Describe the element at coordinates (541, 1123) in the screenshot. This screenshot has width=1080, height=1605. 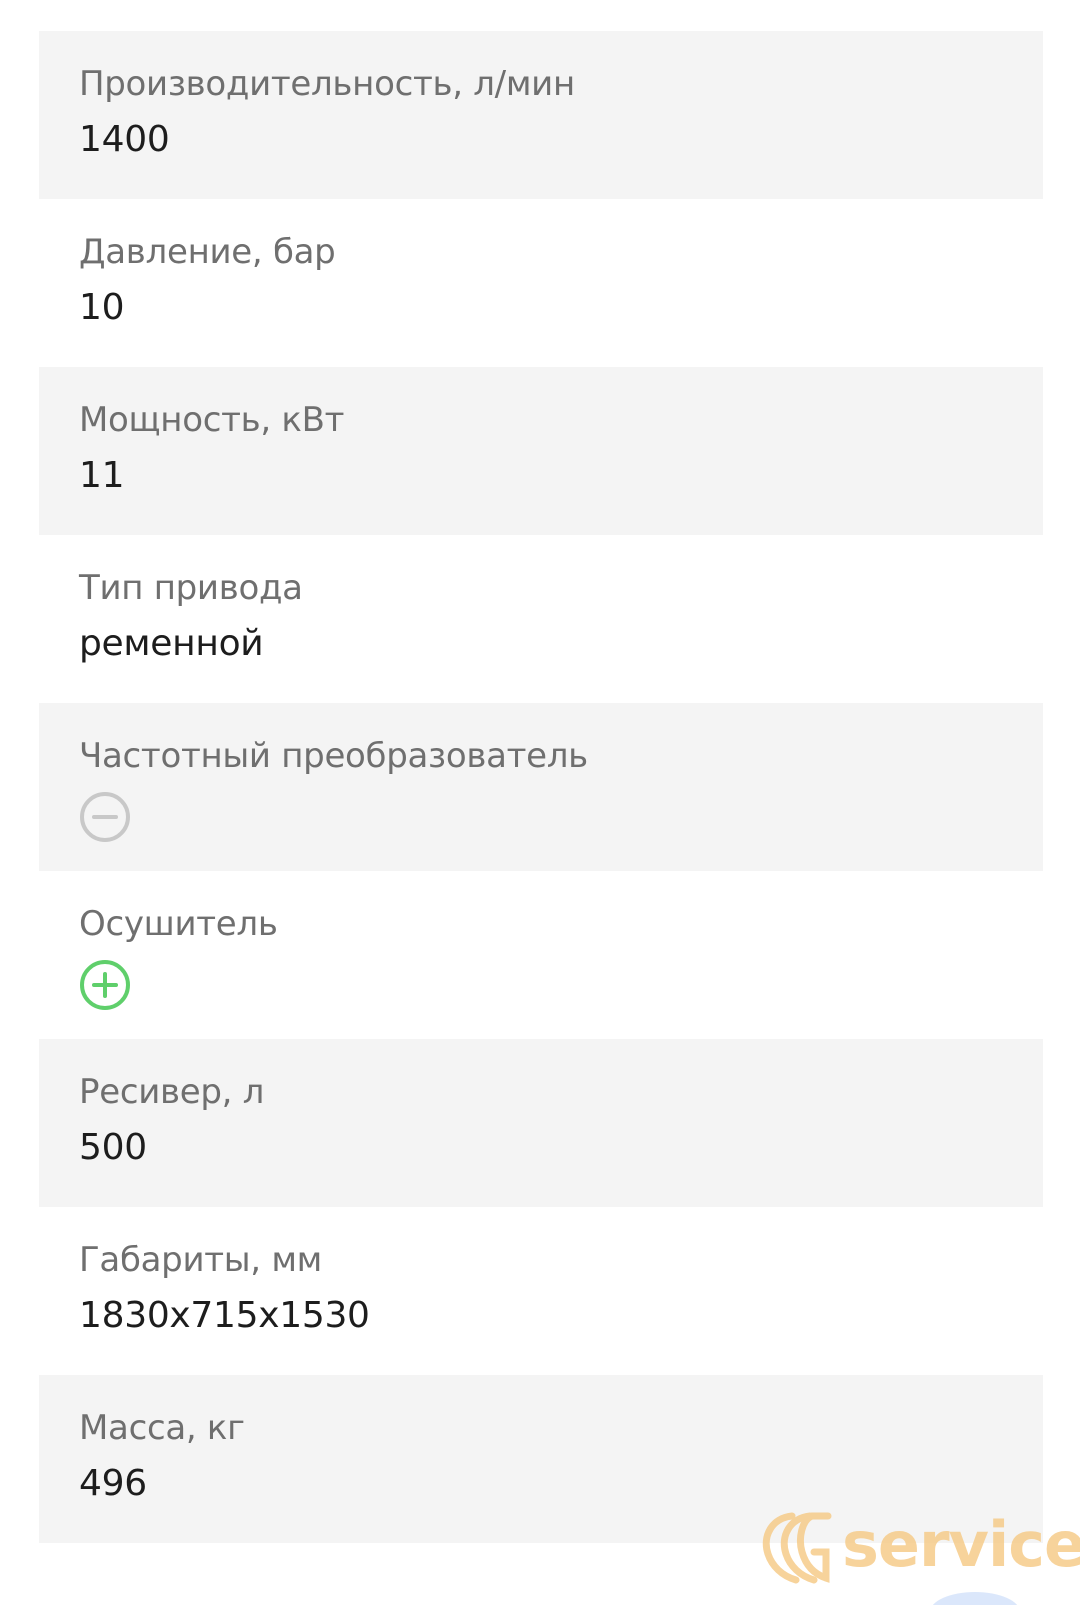
I see `spec-row-receiver: Ресивер, л 500` at that location.